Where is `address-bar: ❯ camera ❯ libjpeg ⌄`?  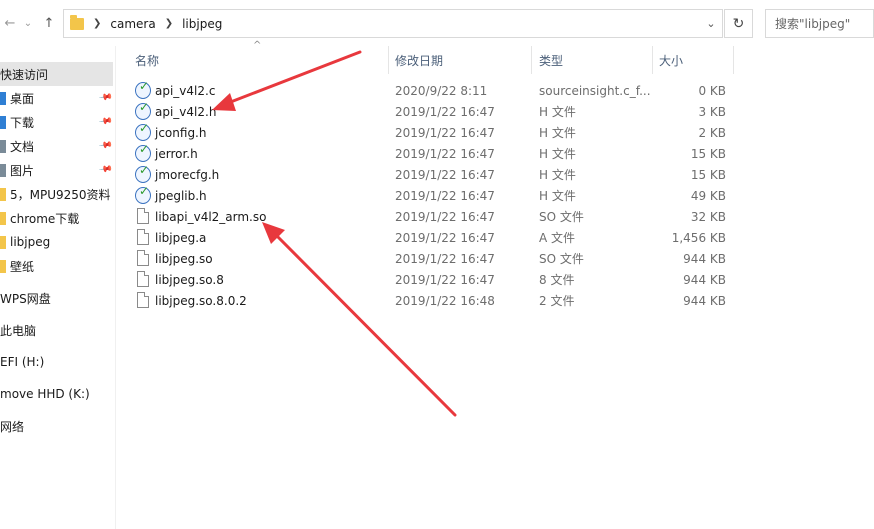 address-bar: ❯ camera ❯ libjpeg ⌄ is located at coordinates (393, 23).